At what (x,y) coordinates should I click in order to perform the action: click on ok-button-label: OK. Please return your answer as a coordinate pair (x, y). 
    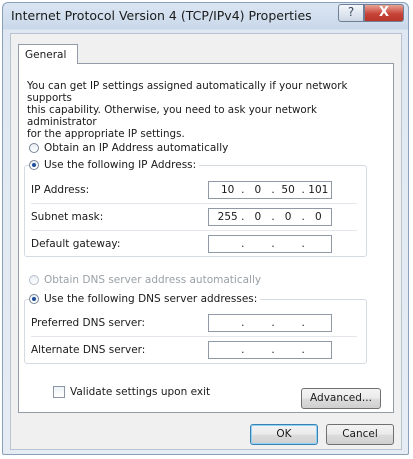
    Looking at the image, I should click on (284, 434).